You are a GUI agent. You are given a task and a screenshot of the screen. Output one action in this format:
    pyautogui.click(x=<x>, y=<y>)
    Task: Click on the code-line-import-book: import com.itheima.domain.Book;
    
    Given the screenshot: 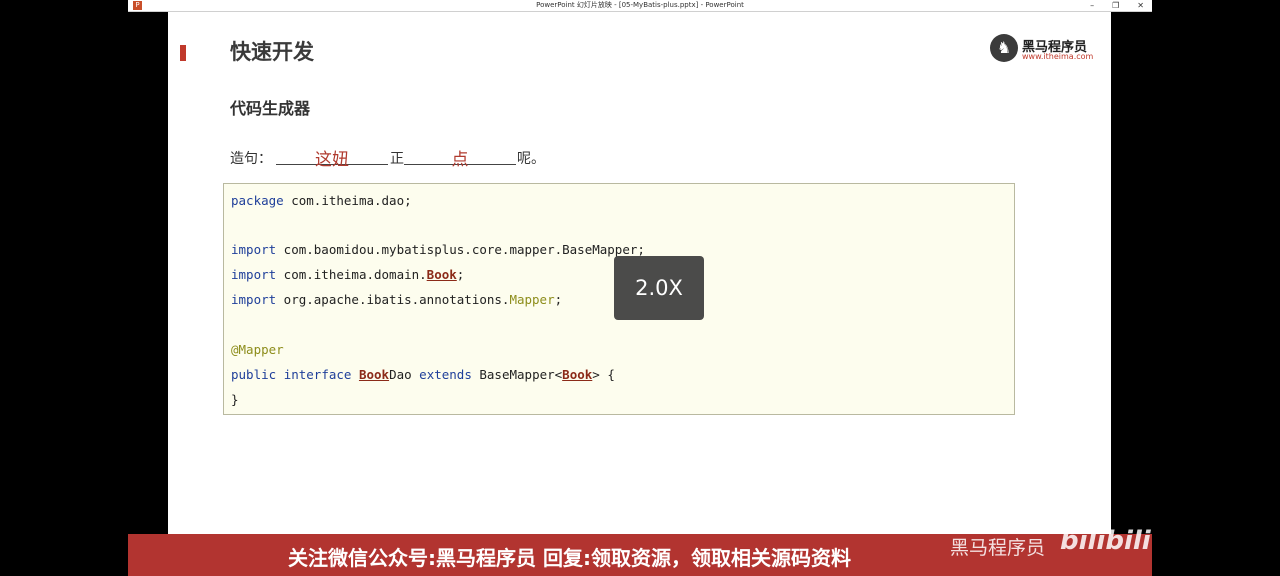 What is the action you would take?
    pyautogui.click(x=348, y=274)
    